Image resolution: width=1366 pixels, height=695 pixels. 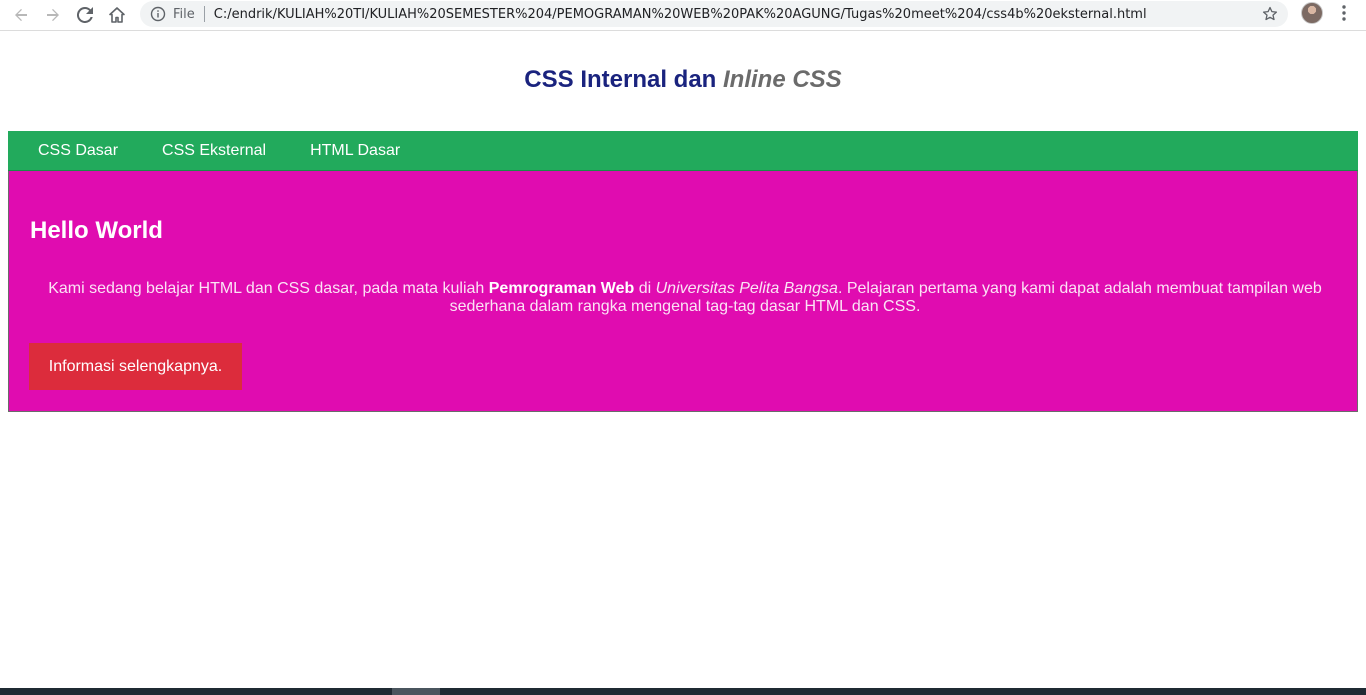 What do you see at coordinates (214, 151) in the screenshot?
I see `nav-link-css-eksternal: CSS Eksternal` at bounding box center [214, 151].